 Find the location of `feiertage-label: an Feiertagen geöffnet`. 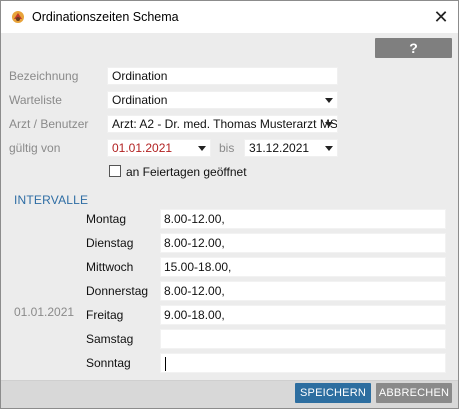

feiertage-label: an Feiertagen geöffnet is located at coordinates (186, 172).